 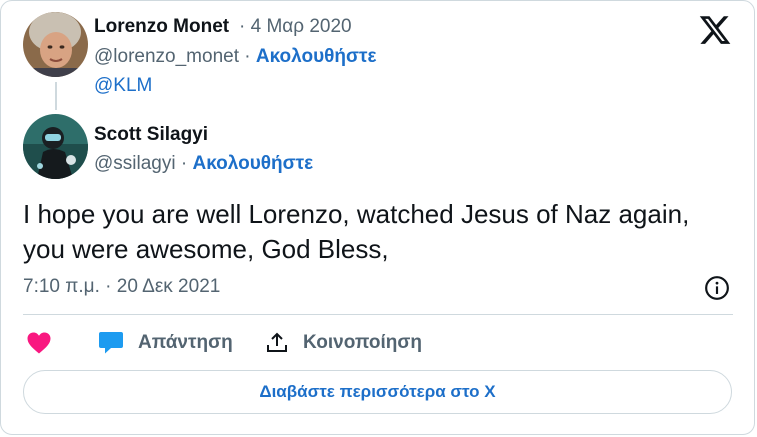 I want to click on reply-button: Απάντηση, so click(x=165, y=343).